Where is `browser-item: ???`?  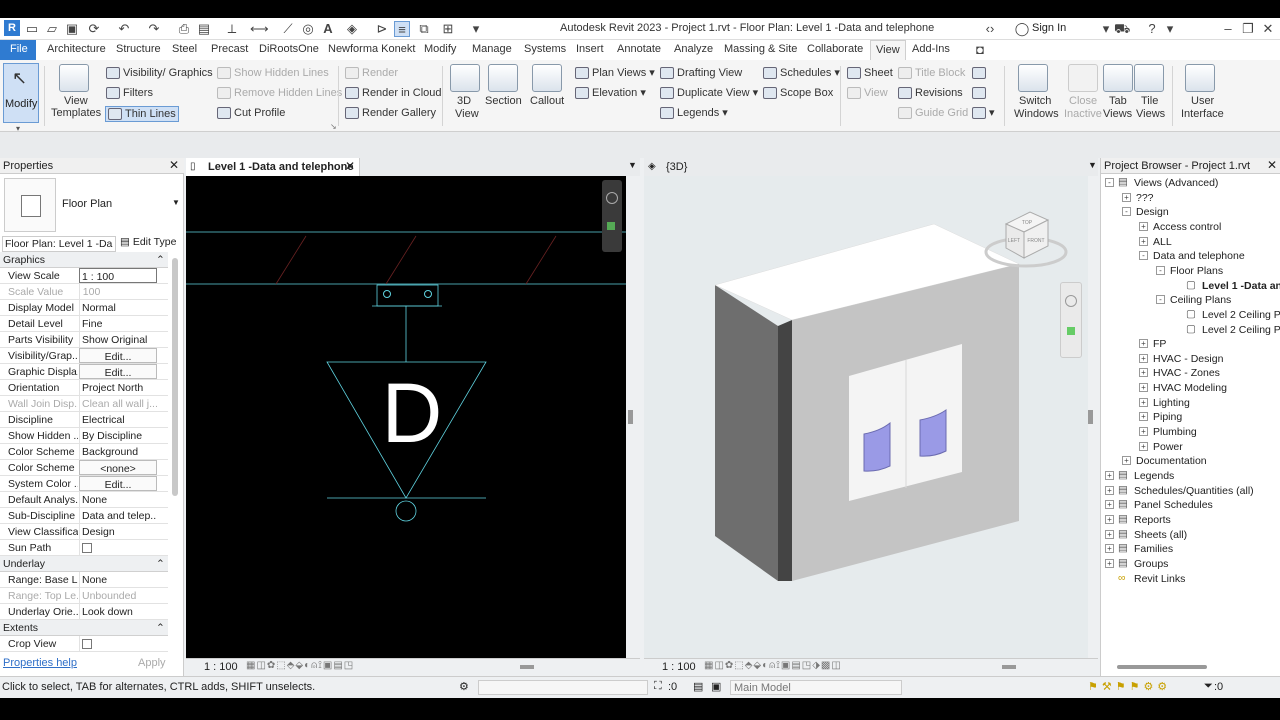
browser-item: ??? is located at coordinates (1145, 198).